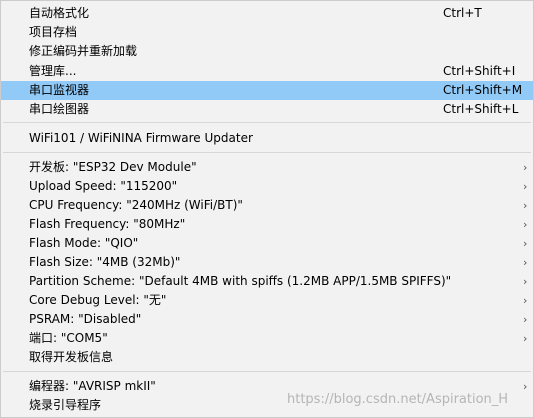 Image resolution: width=534 pixels, height=418 pixels. What do you see at coordinates (85, 319) in the screenshot?
I see `menu-item-label: PSRAM: "Disabled"` at bounding box center [85, 319].